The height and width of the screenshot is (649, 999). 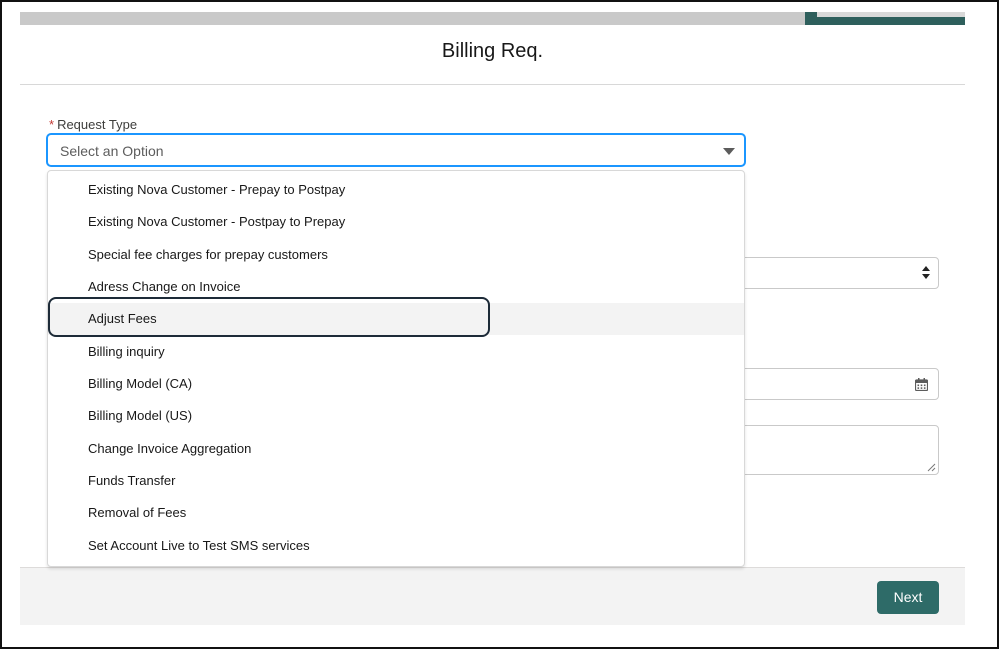 I want to click on option-3: Adress Change on Invoice, so click(x=396, y=287).